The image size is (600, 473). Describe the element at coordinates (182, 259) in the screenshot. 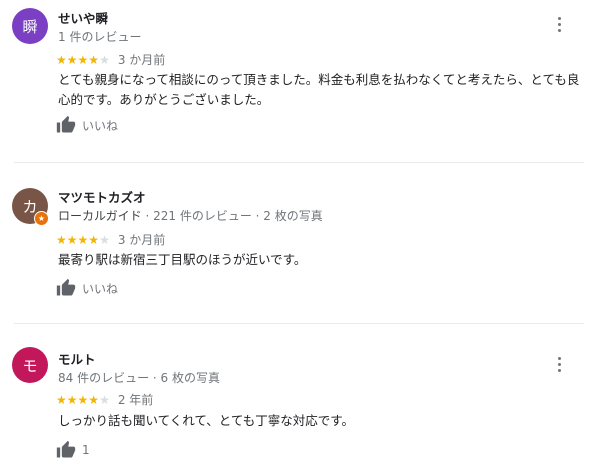

I see `review-text: 最寄り駅は新宿三丁目駅のほうが近いです。` at that location.